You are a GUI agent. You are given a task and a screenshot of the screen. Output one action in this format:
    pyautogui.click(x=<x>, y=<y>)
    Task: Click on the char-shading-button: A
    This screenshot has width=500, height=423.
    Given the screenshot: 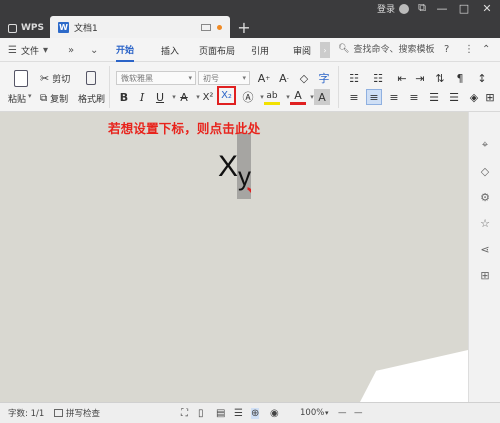 What is the action you would take?
    pyautogui.click(x=322, y=97)
    